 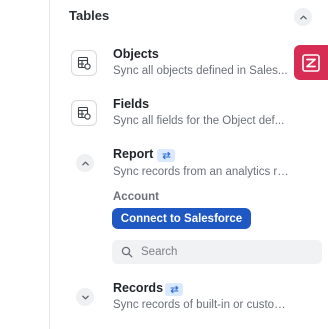 I want to click on section-title: Tables, so click(x=89, y=15).